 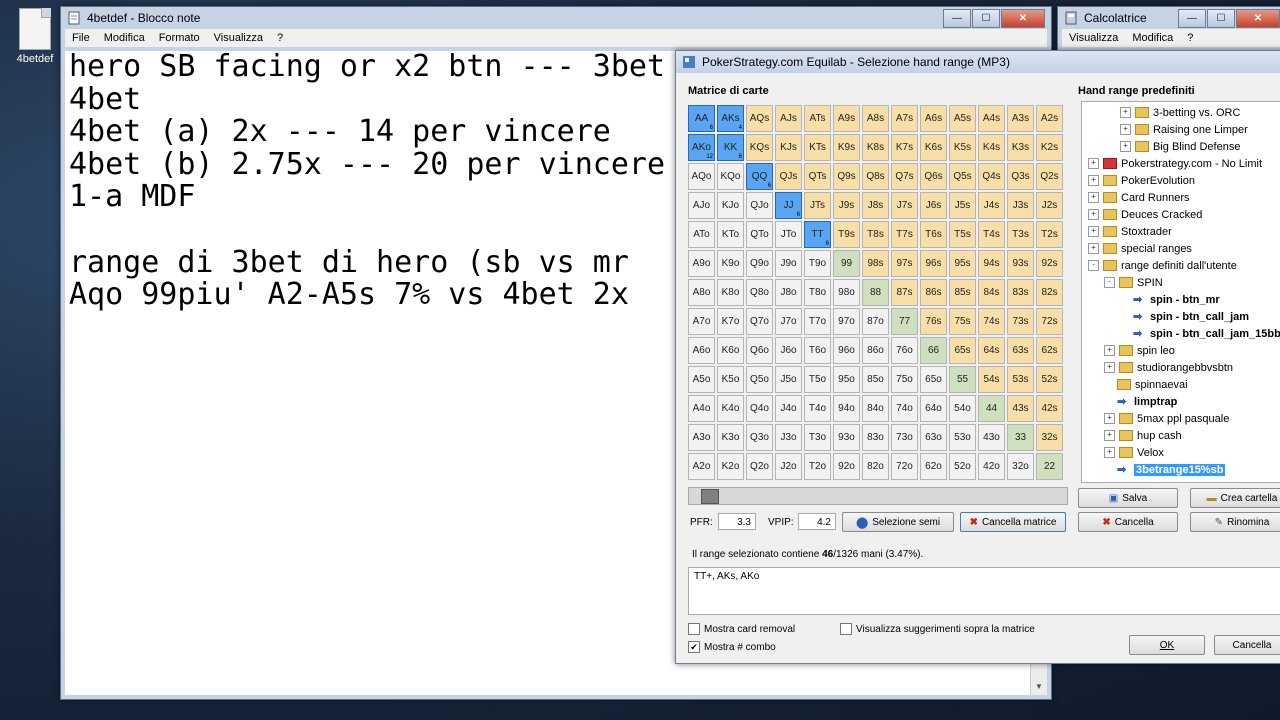 I want to click on hand-cell-a6o: A6o, so click(x=701, y=350).